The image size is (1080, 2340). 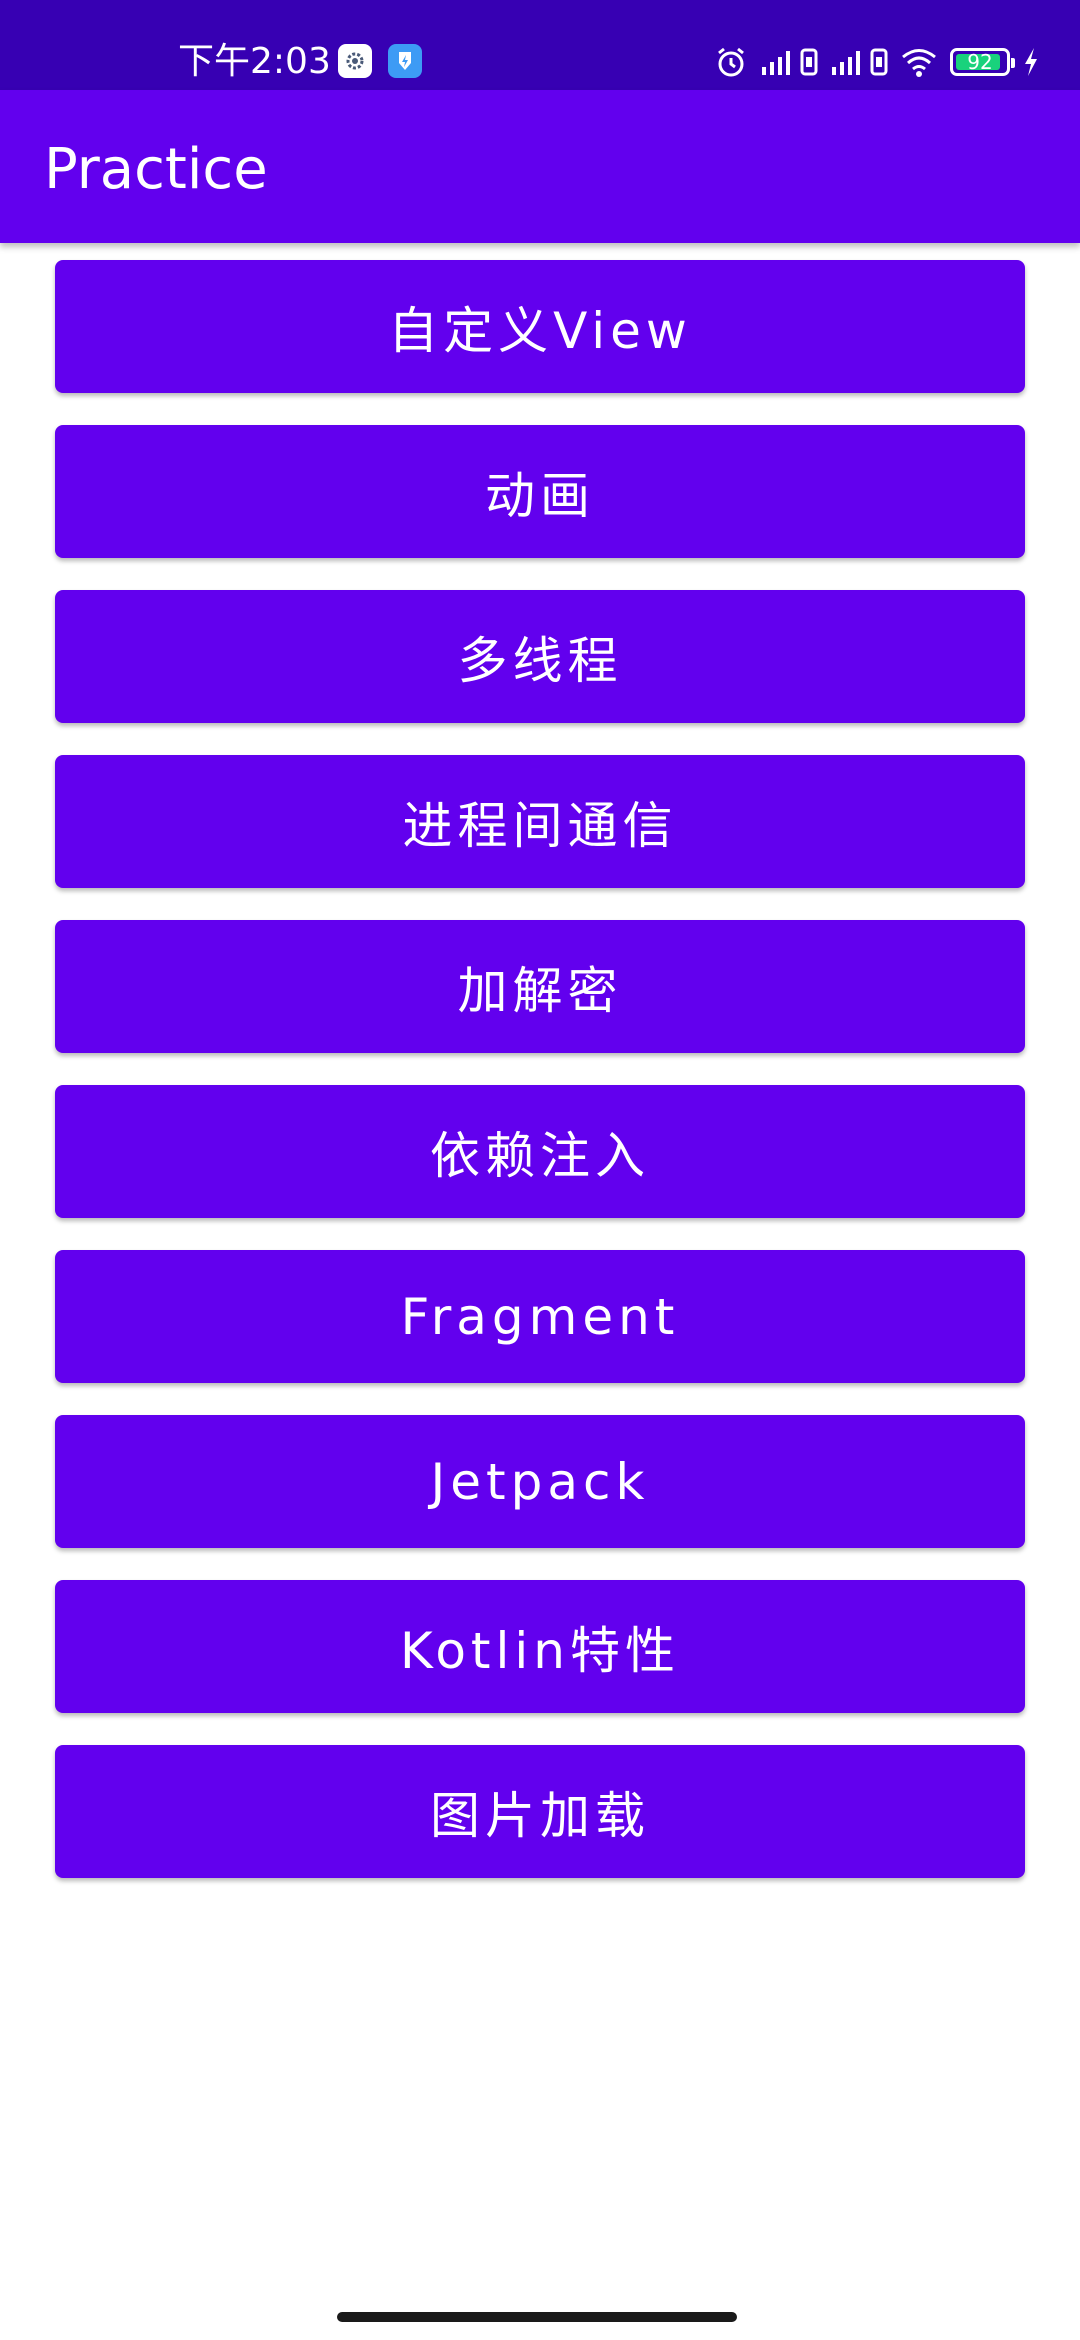 I want to click on settings-app-icon, so click(x=355, y=61).